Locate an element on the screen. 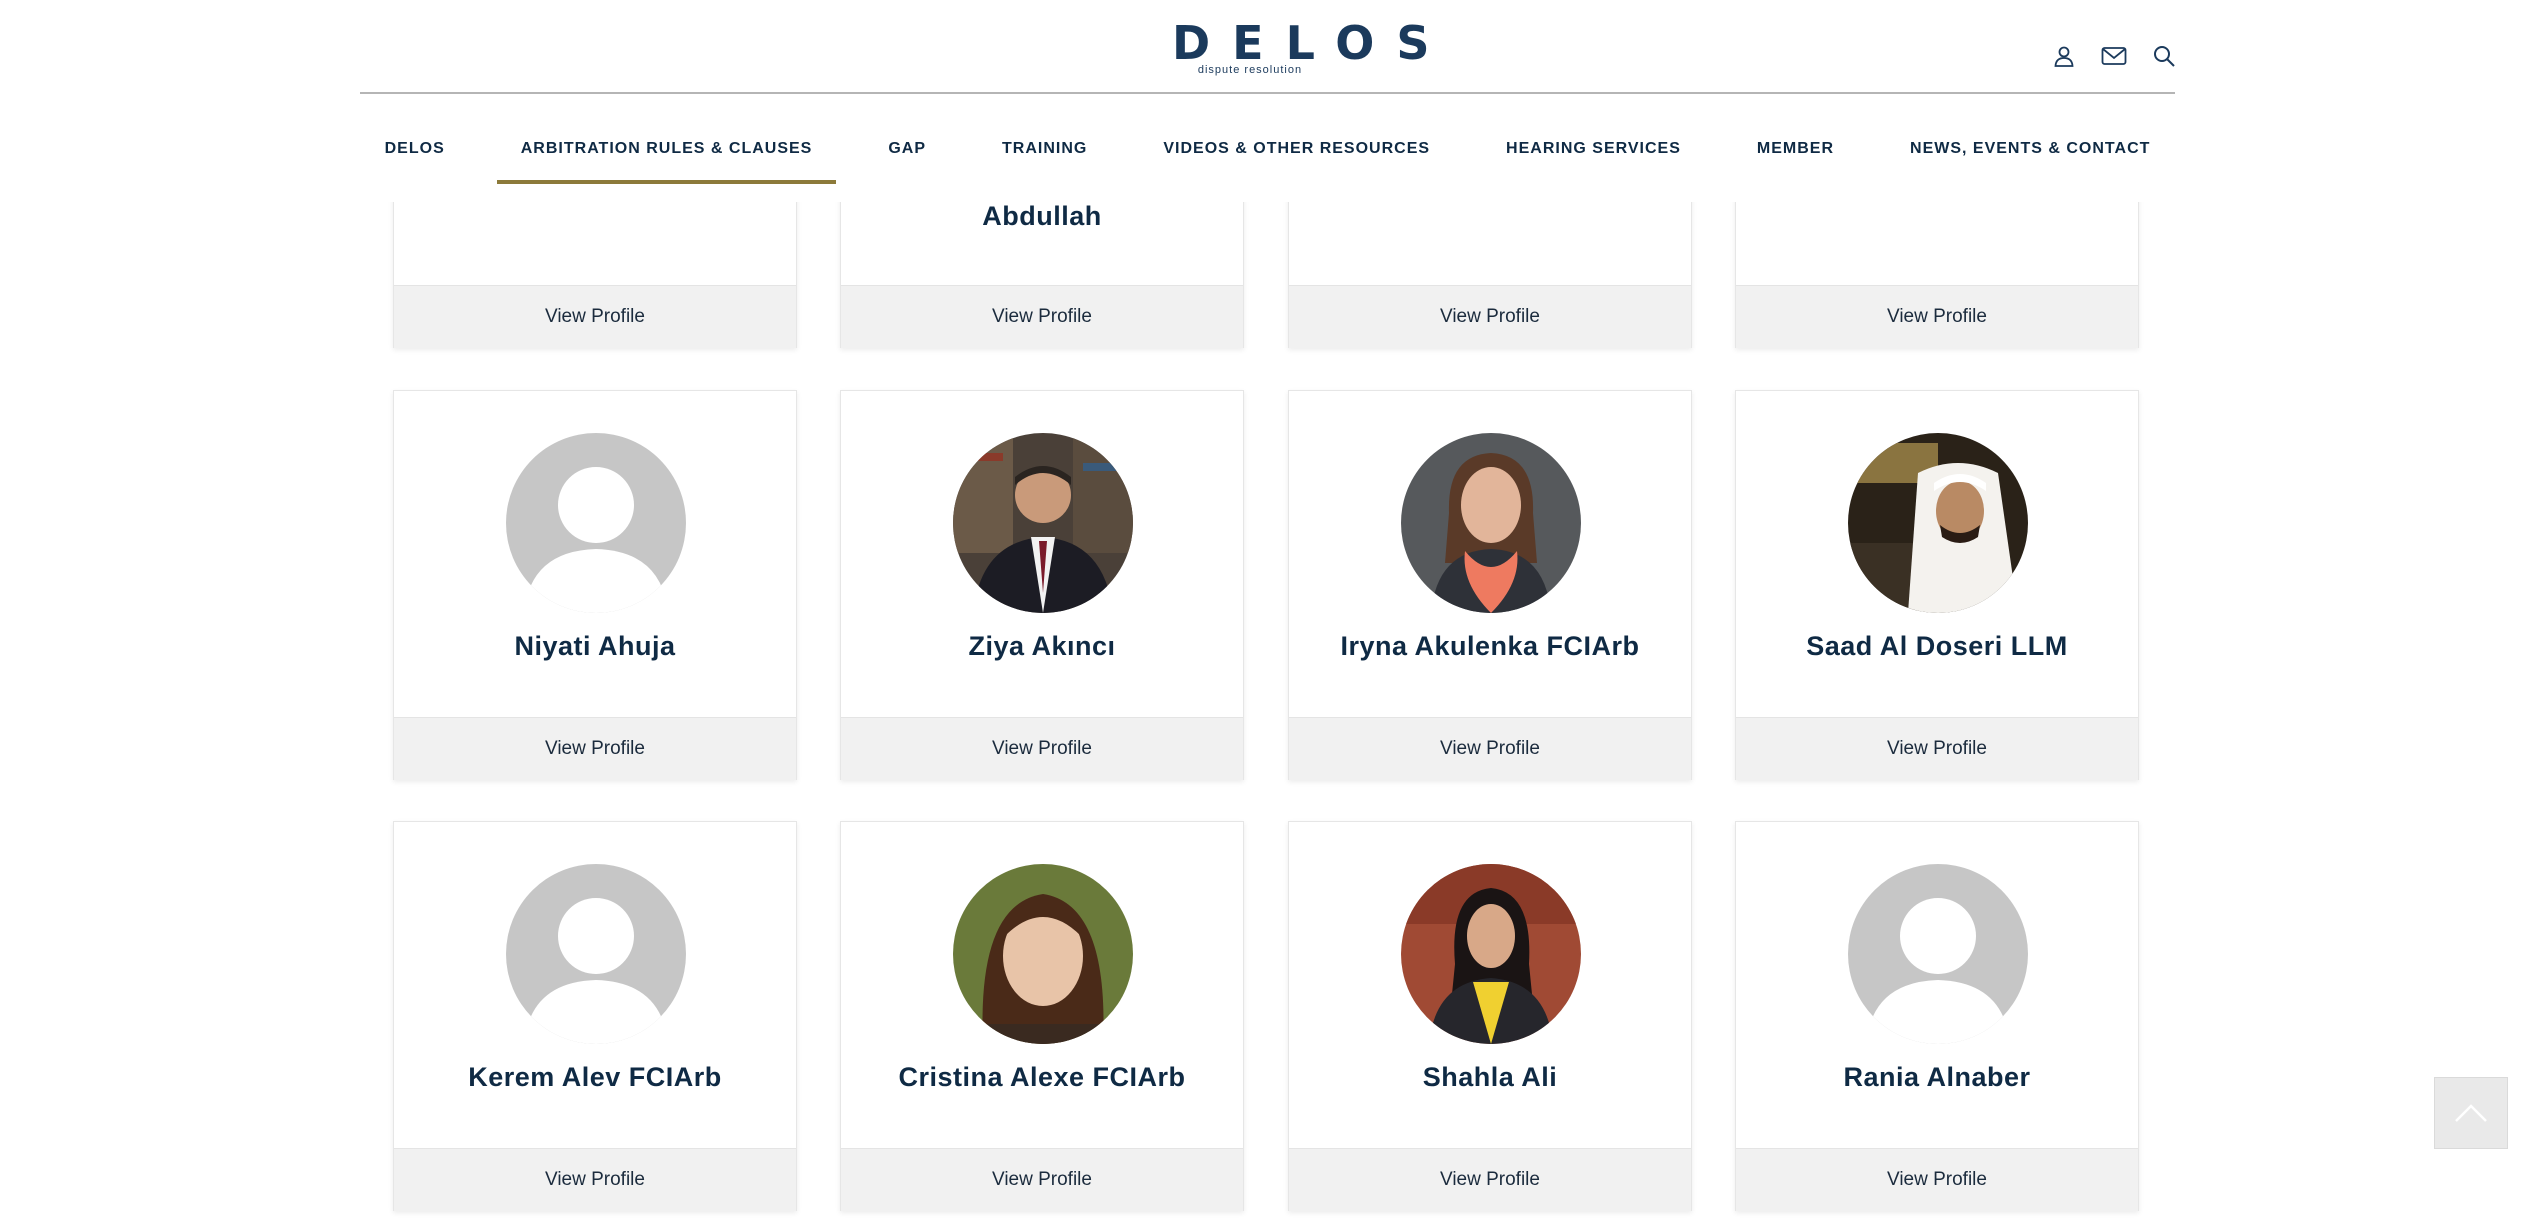  header-divider is located at coordinates (1267, 93).